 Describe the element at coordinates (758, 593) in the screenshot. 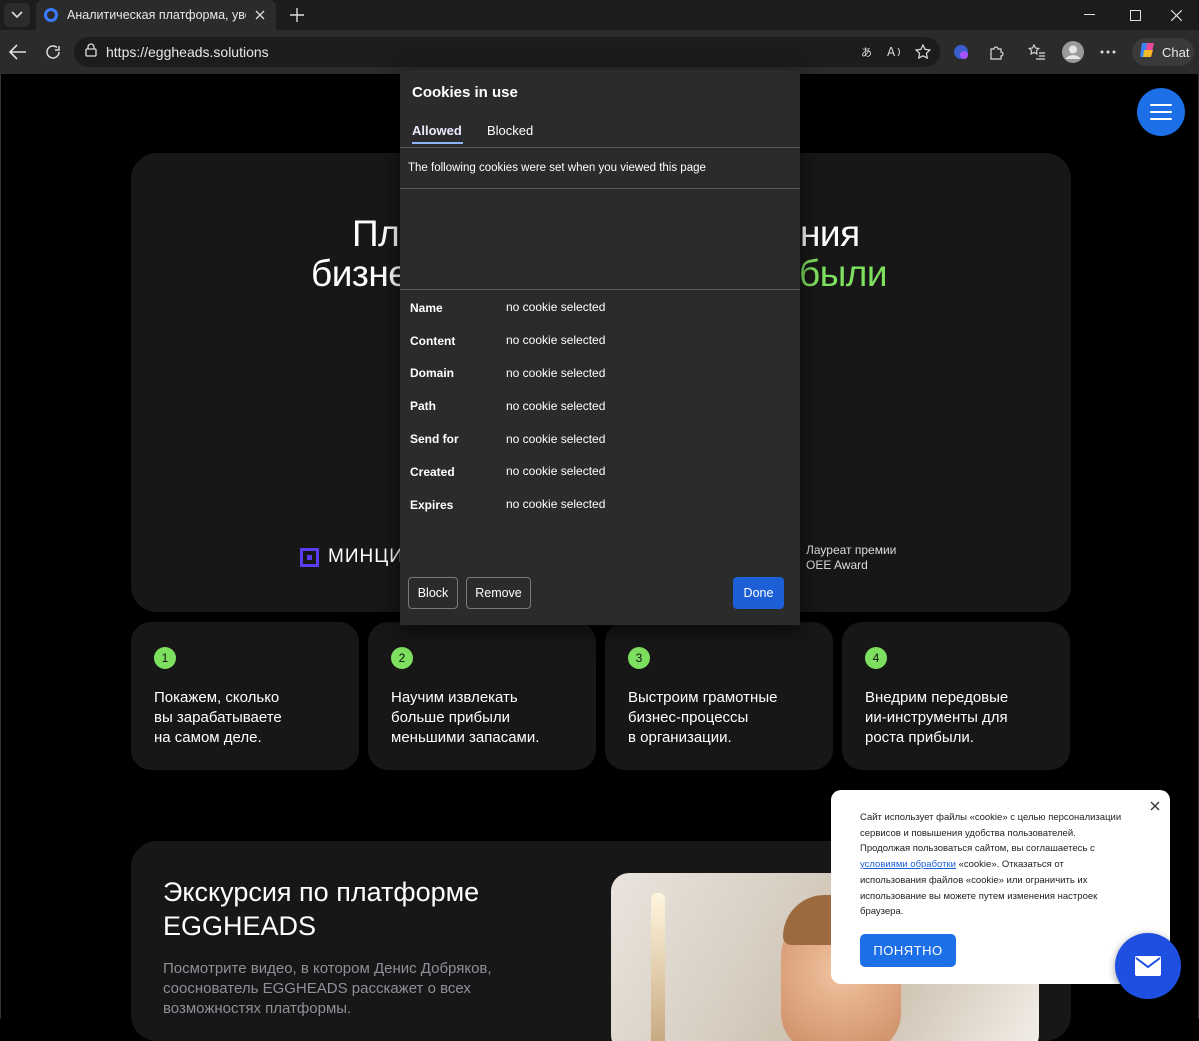

I see `done-button: Done` at that location.